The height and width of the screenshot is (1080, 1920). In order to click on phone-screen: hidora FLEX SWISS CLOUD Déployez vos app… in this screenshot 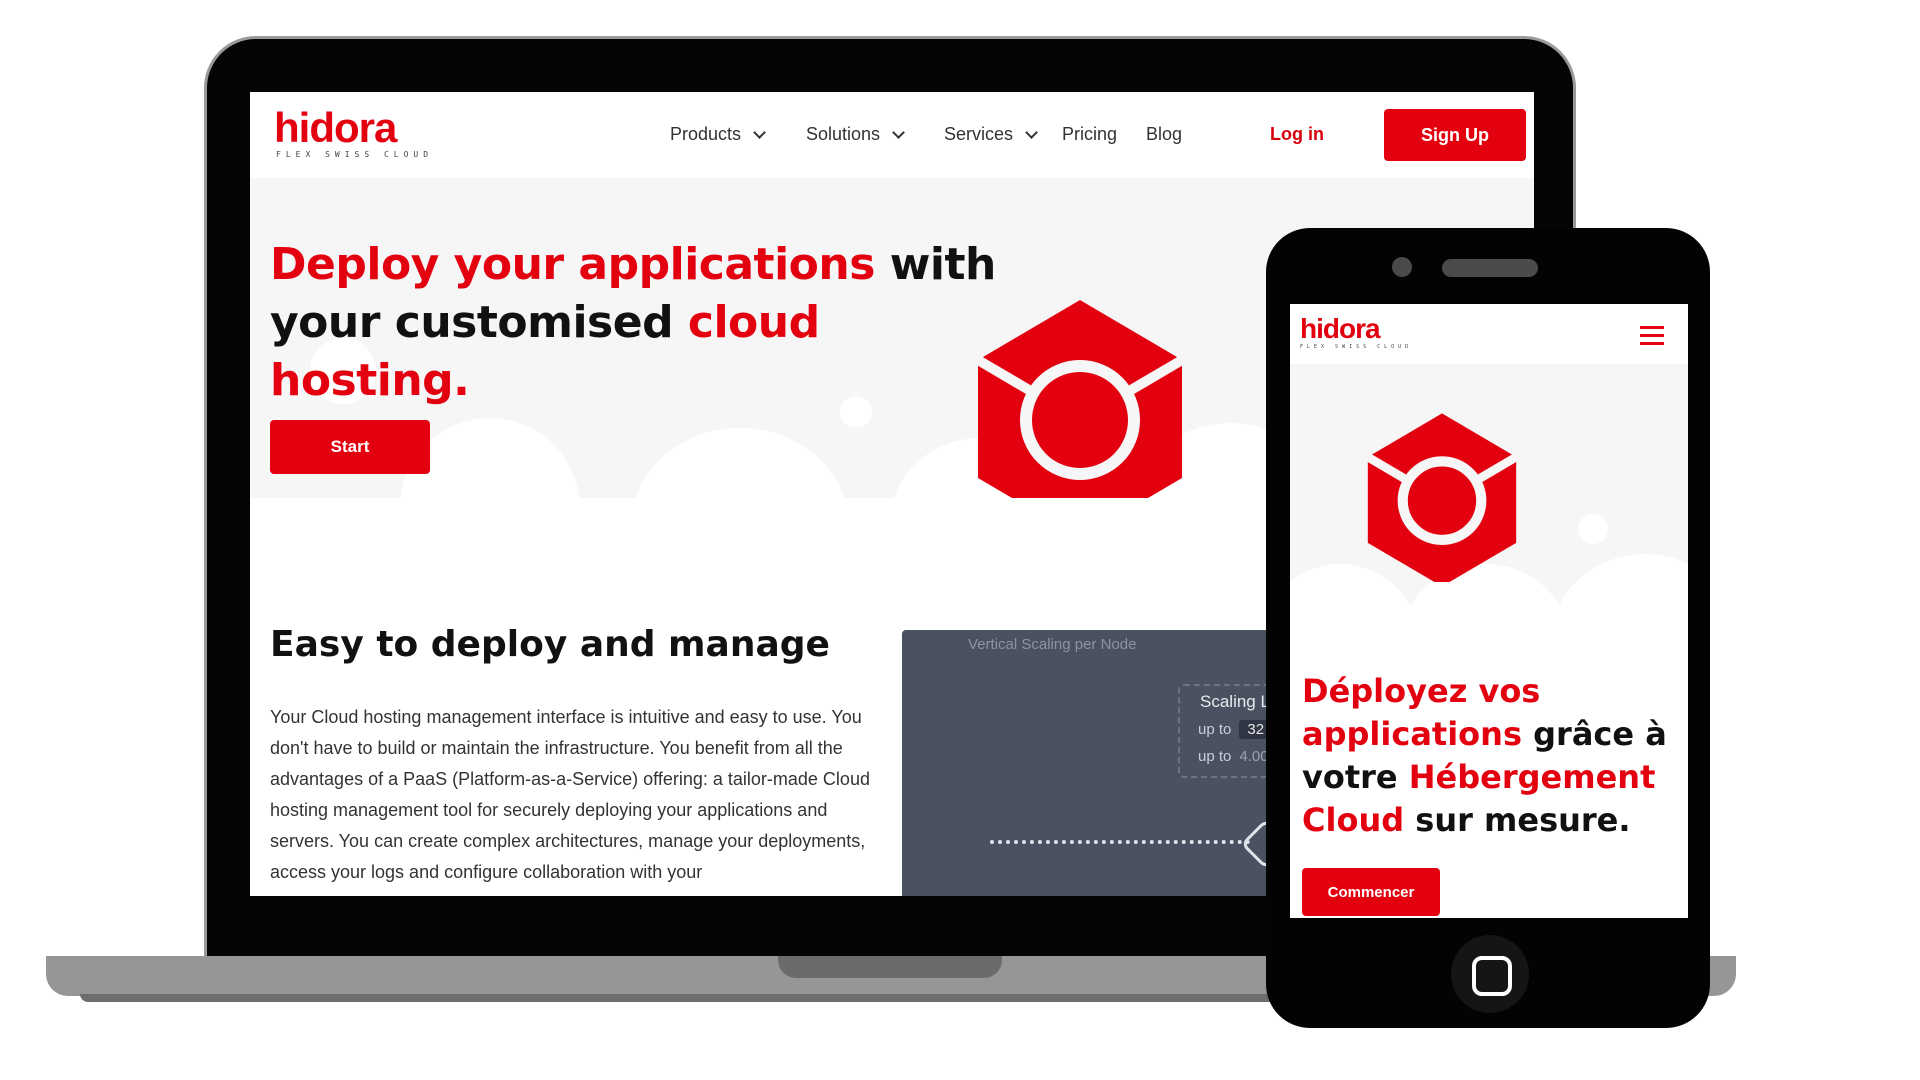, I will do `click(1489, 611)`.